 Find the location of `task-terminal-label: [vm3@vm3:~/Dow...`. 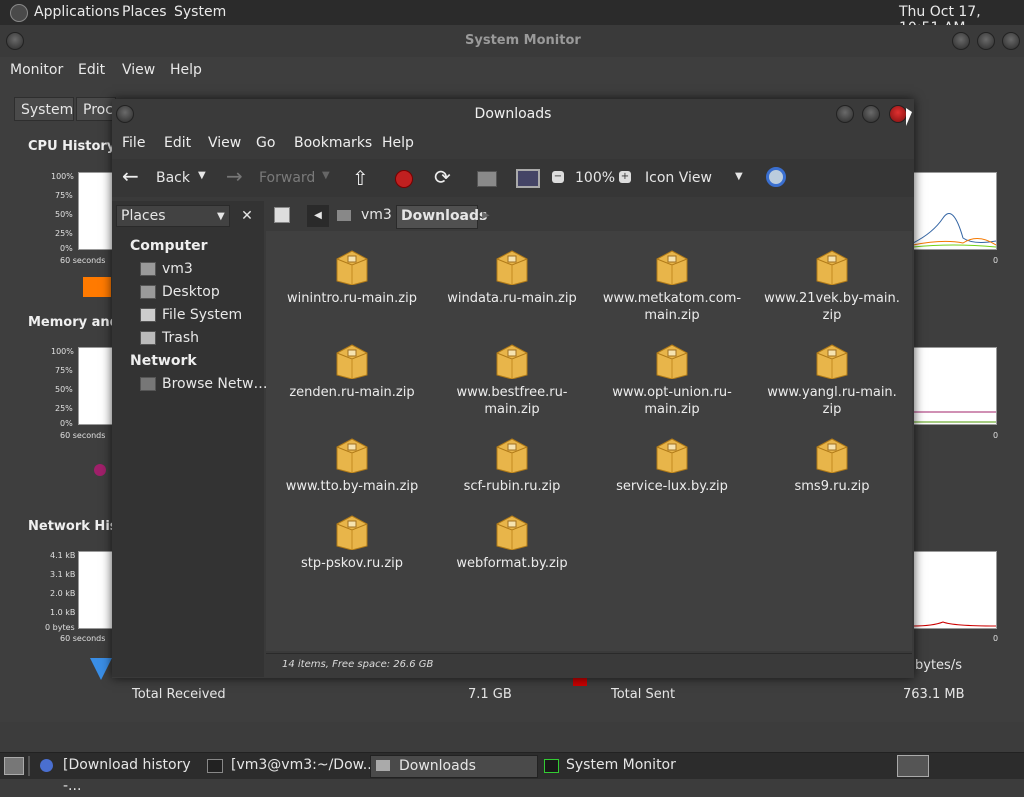

task-terminal-label: [vm3@vm3:~/Dow... is located at coordinates (304, 765).